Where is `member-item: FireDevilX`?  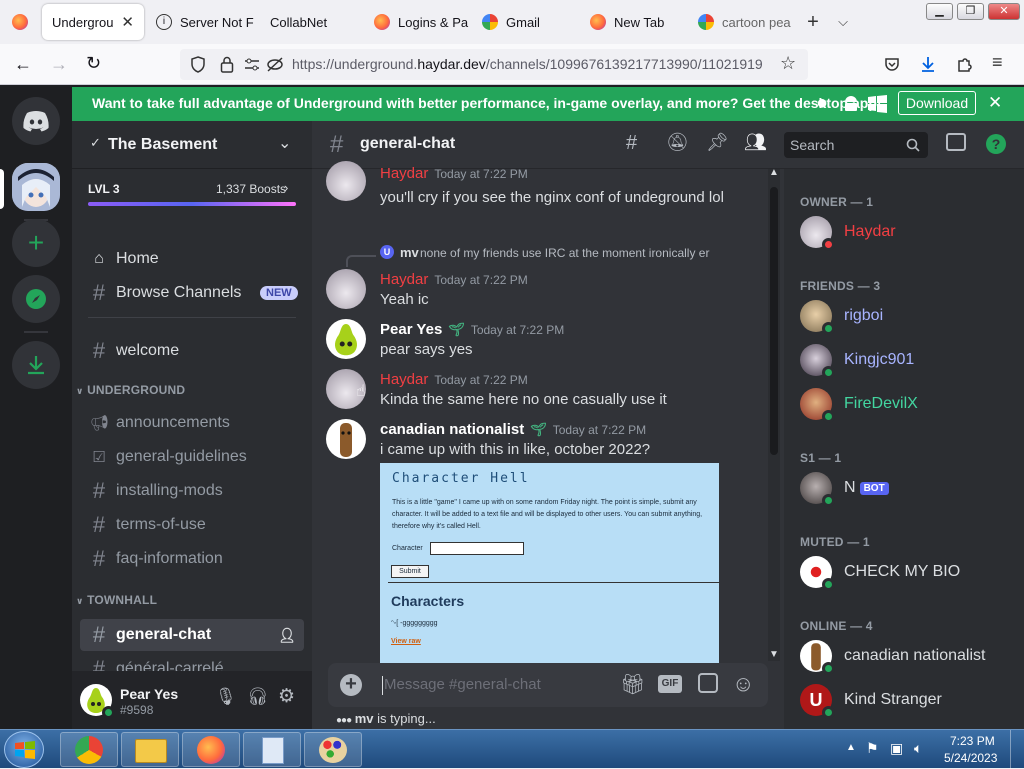
member-item: FireDevilX is located at coordinates (904, 404).